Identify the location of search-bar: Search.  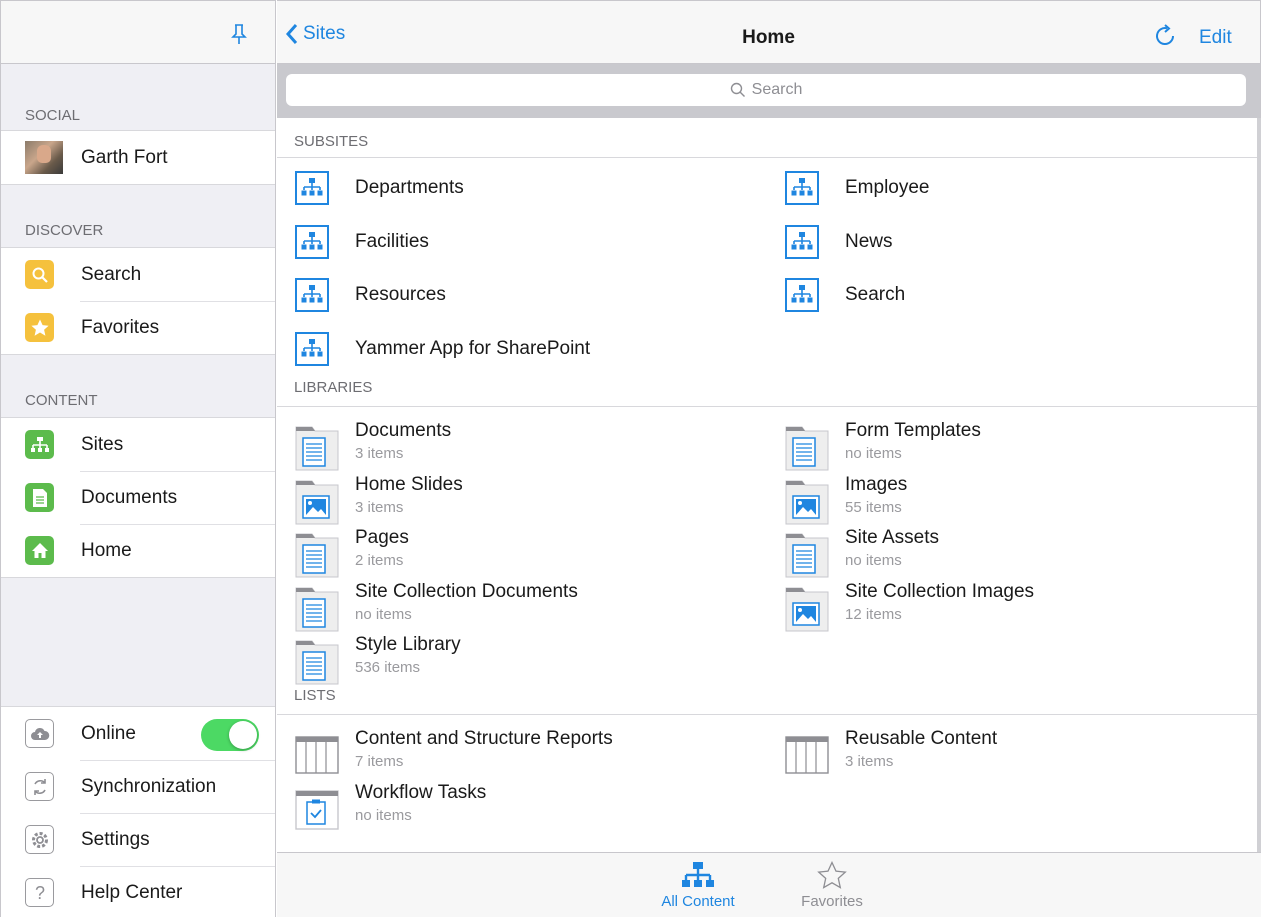
(769, 91).